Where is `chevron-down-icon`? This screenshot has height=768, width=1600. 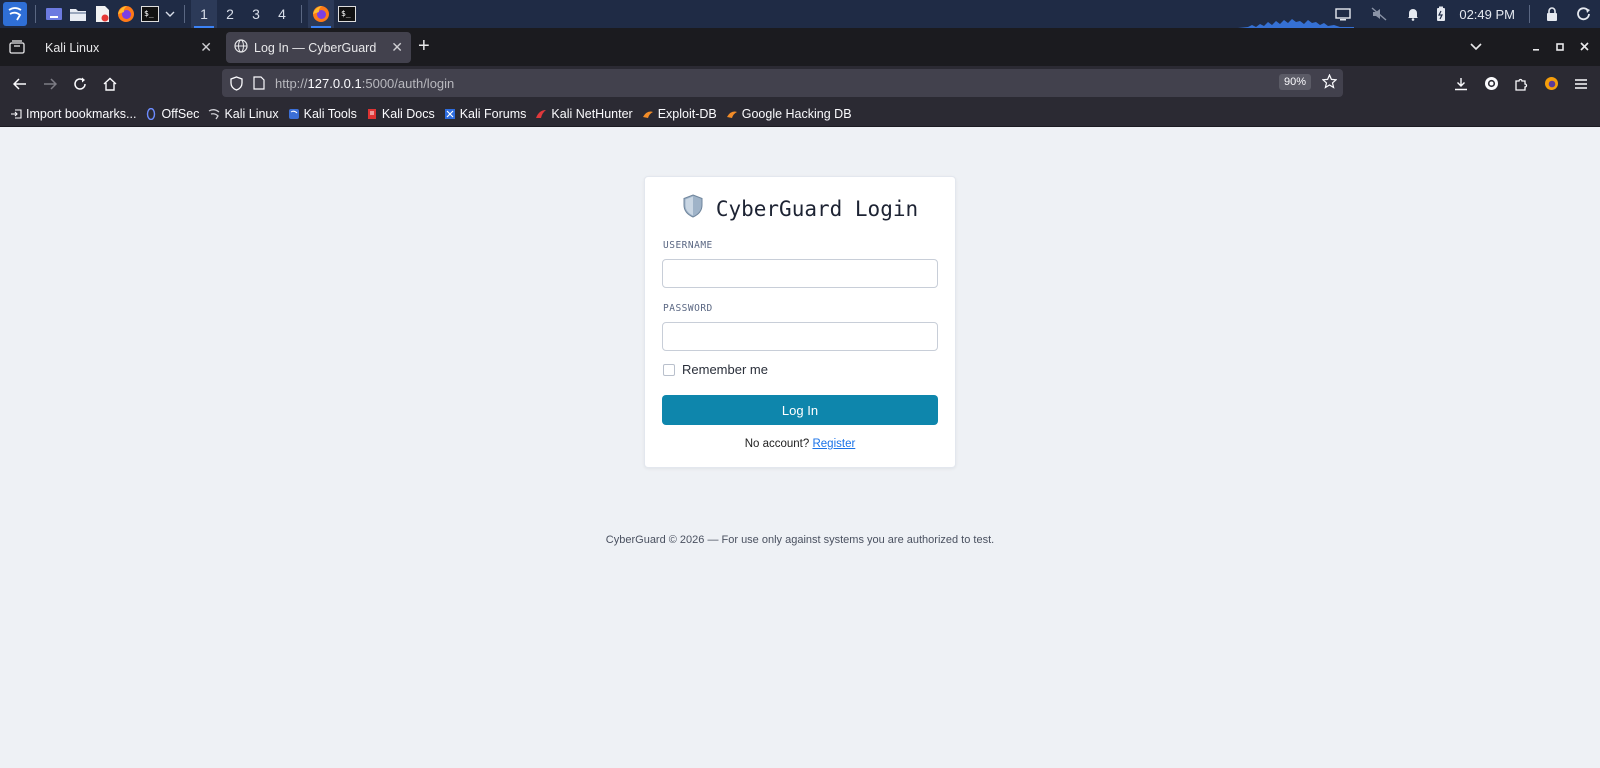 chevron-down-icon is located at coordinates (170, 14).